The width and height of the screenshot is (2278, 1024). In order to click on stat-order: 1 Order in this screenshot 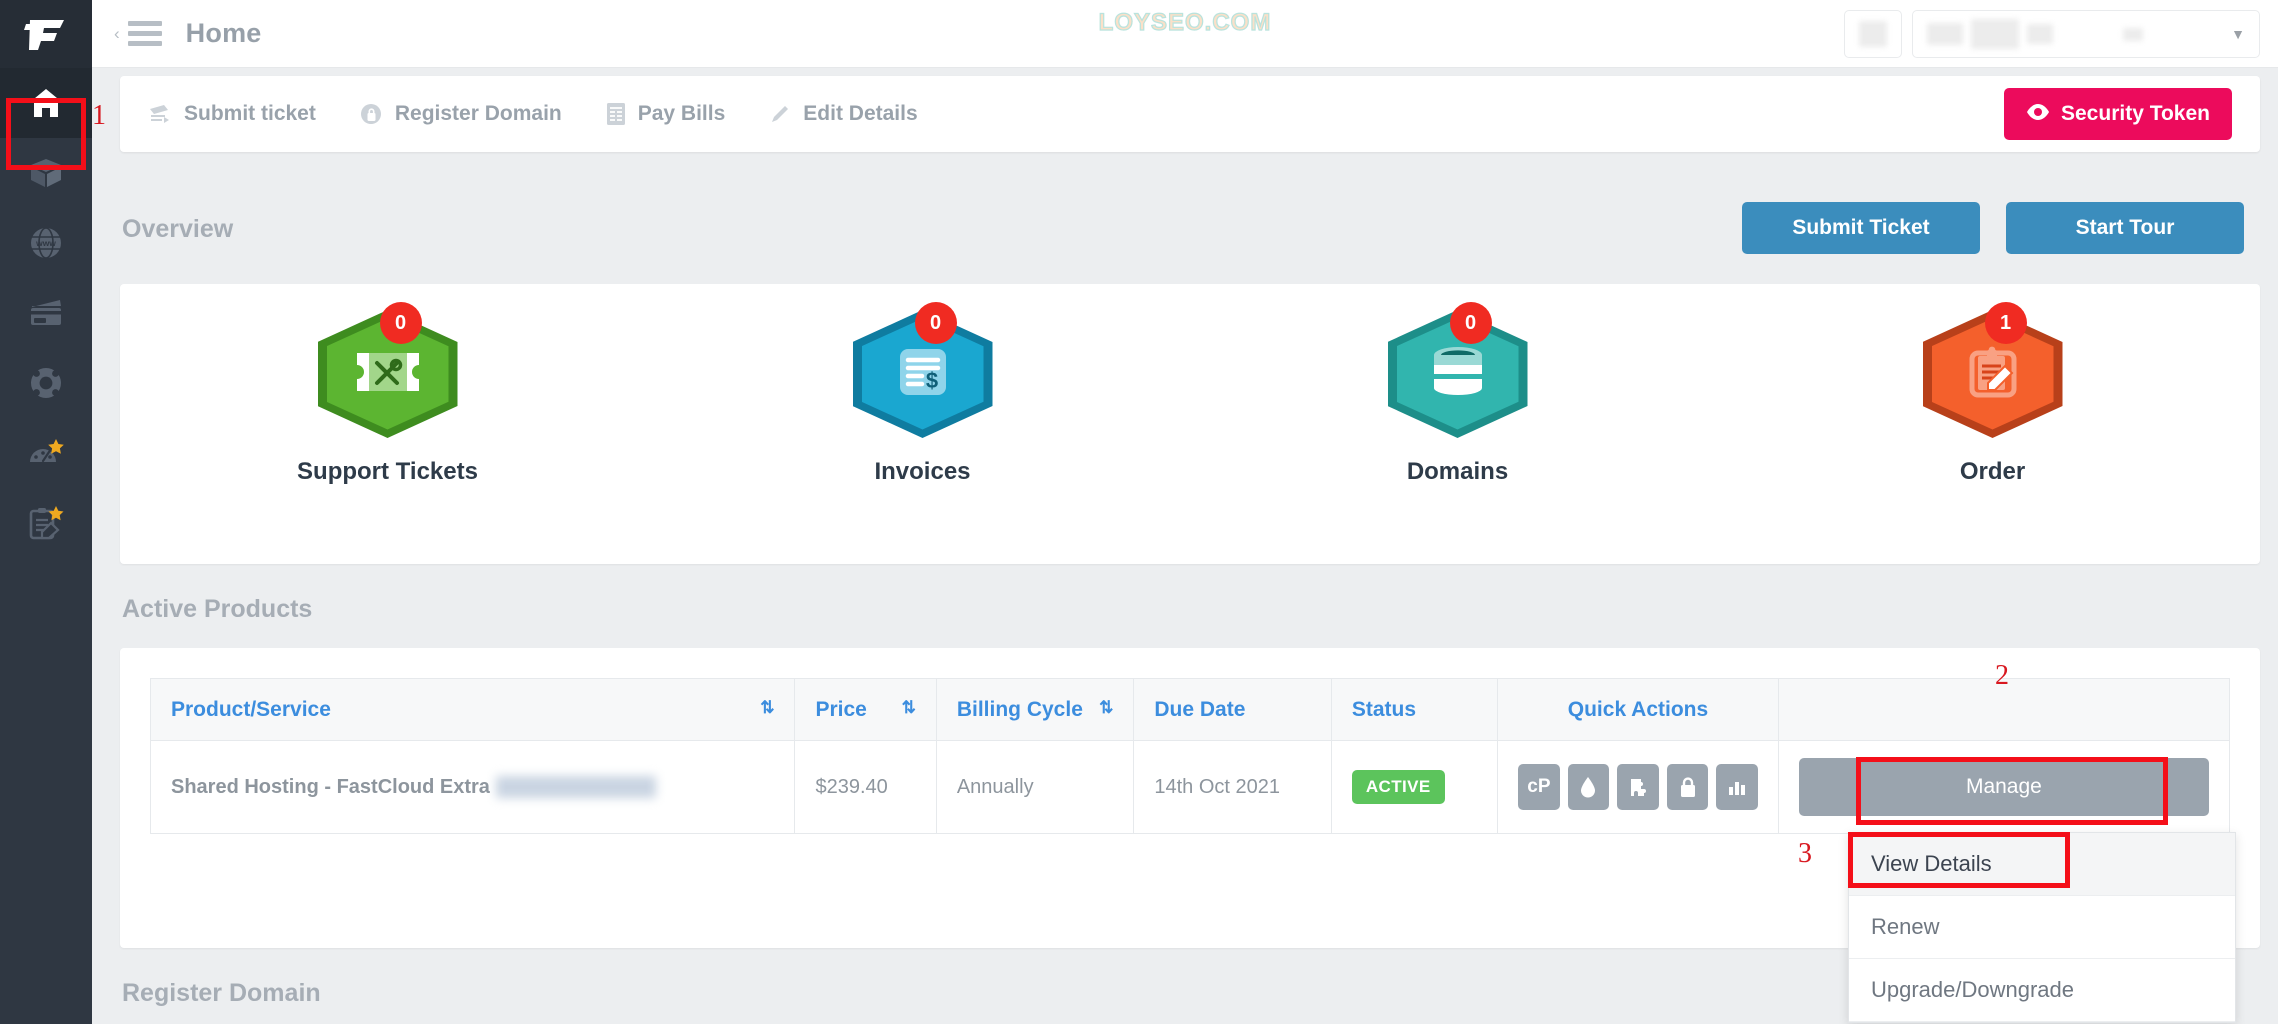, I will do `click(1992, 385)`.